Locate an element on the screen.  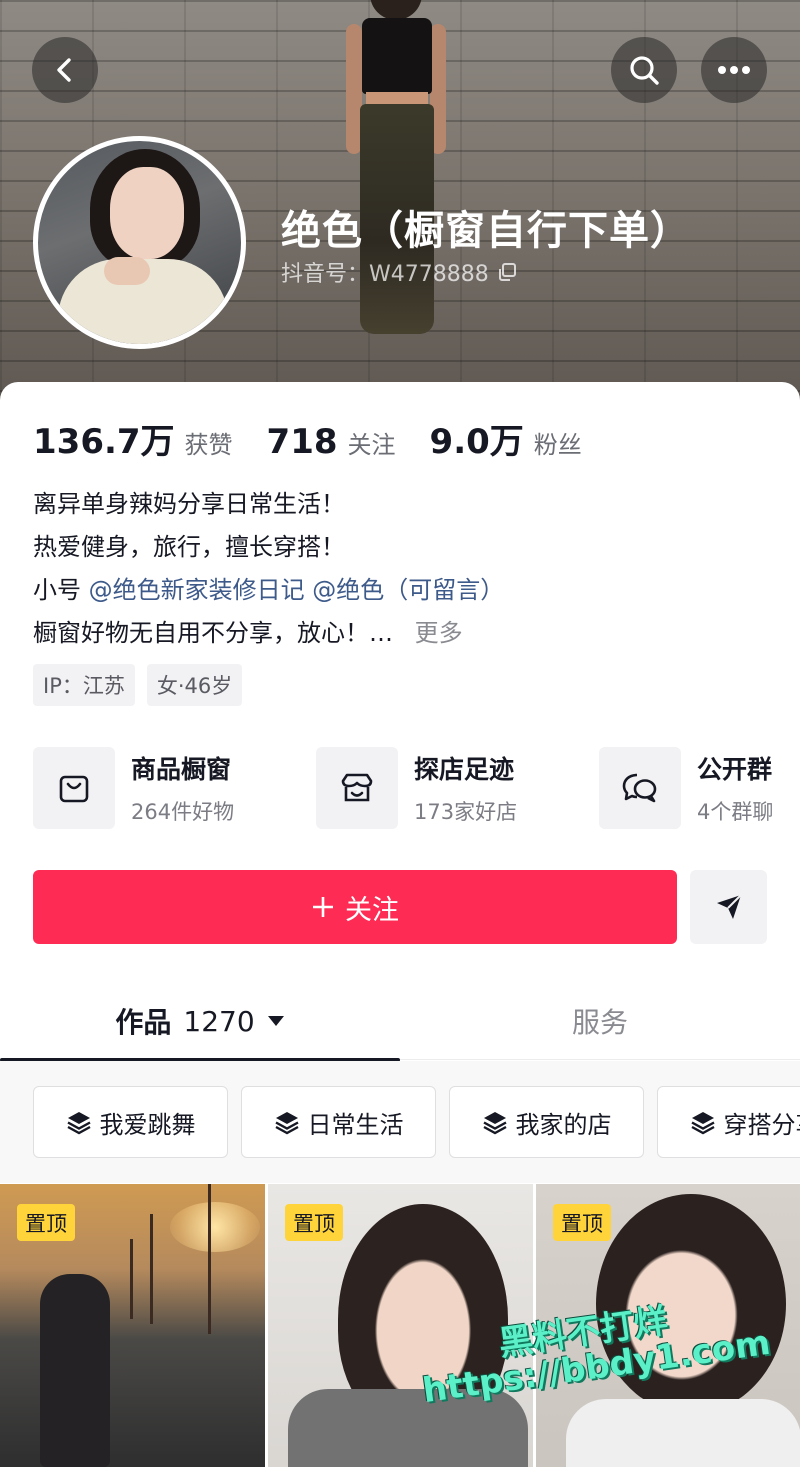
feature-public-group: 公开群 4个群聊 is located at coordinates (699, 788).